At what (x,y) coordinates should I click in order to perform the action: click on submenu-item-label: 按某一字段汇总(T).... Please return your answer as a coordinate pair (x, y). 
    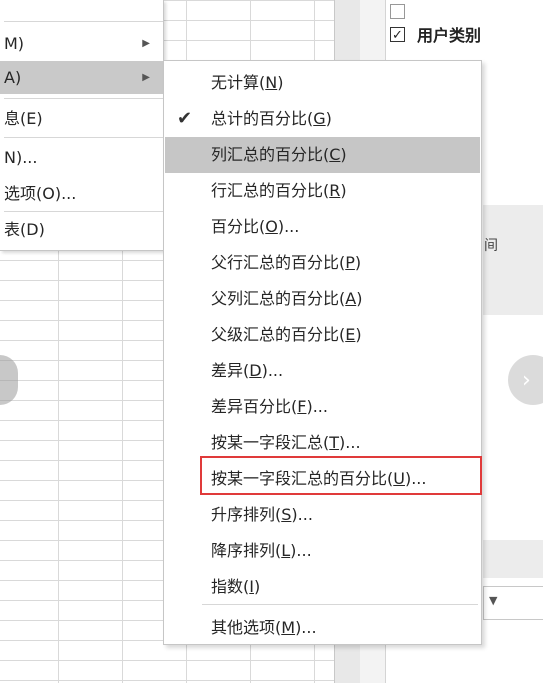
    Looking at the image, I should click on (286, 442).